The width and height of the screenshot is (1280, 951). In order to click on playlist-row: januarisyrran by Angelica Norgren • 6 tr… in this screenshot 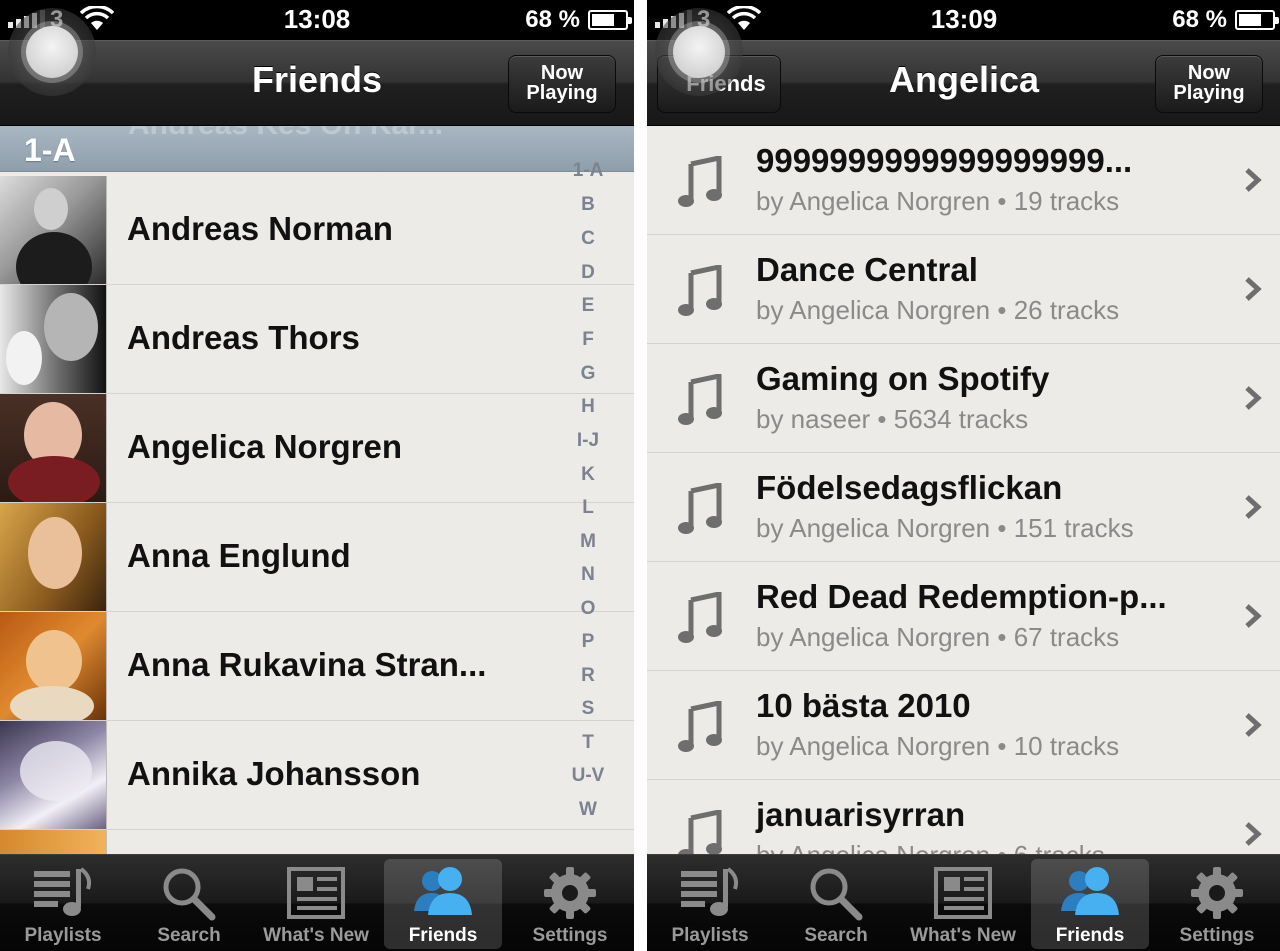, I will do `click(963, 817)`.